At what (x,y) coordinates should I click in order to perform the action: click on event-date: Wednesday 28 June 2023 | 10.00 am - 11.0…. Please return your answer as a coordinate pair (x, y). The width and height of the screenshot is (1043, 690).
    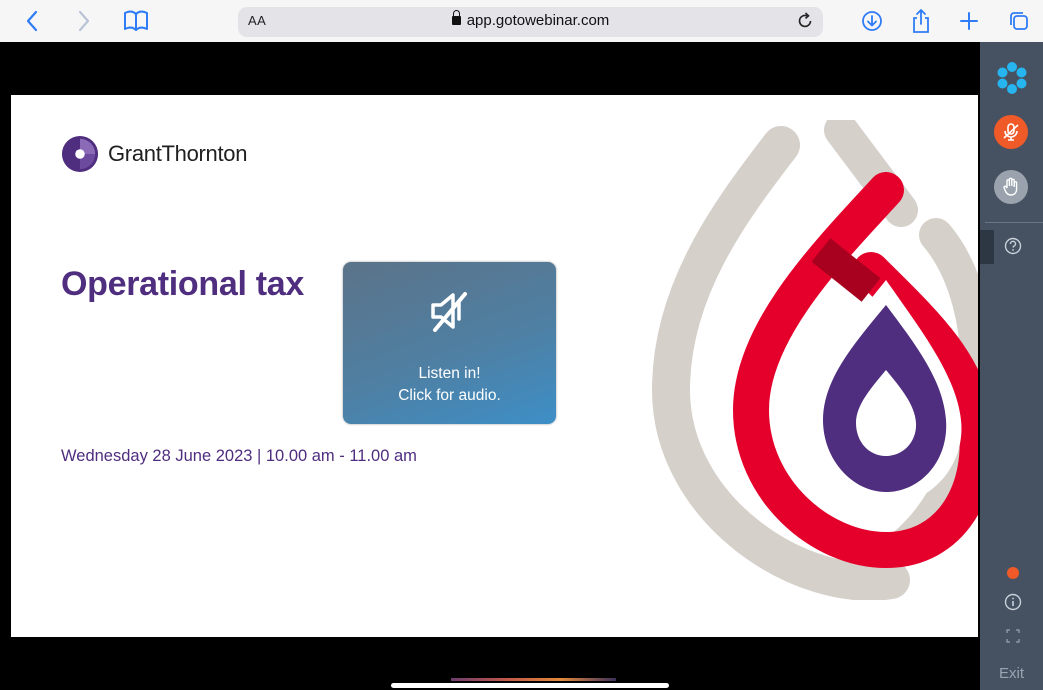
    Looking at the image, I should click on (239, 456).